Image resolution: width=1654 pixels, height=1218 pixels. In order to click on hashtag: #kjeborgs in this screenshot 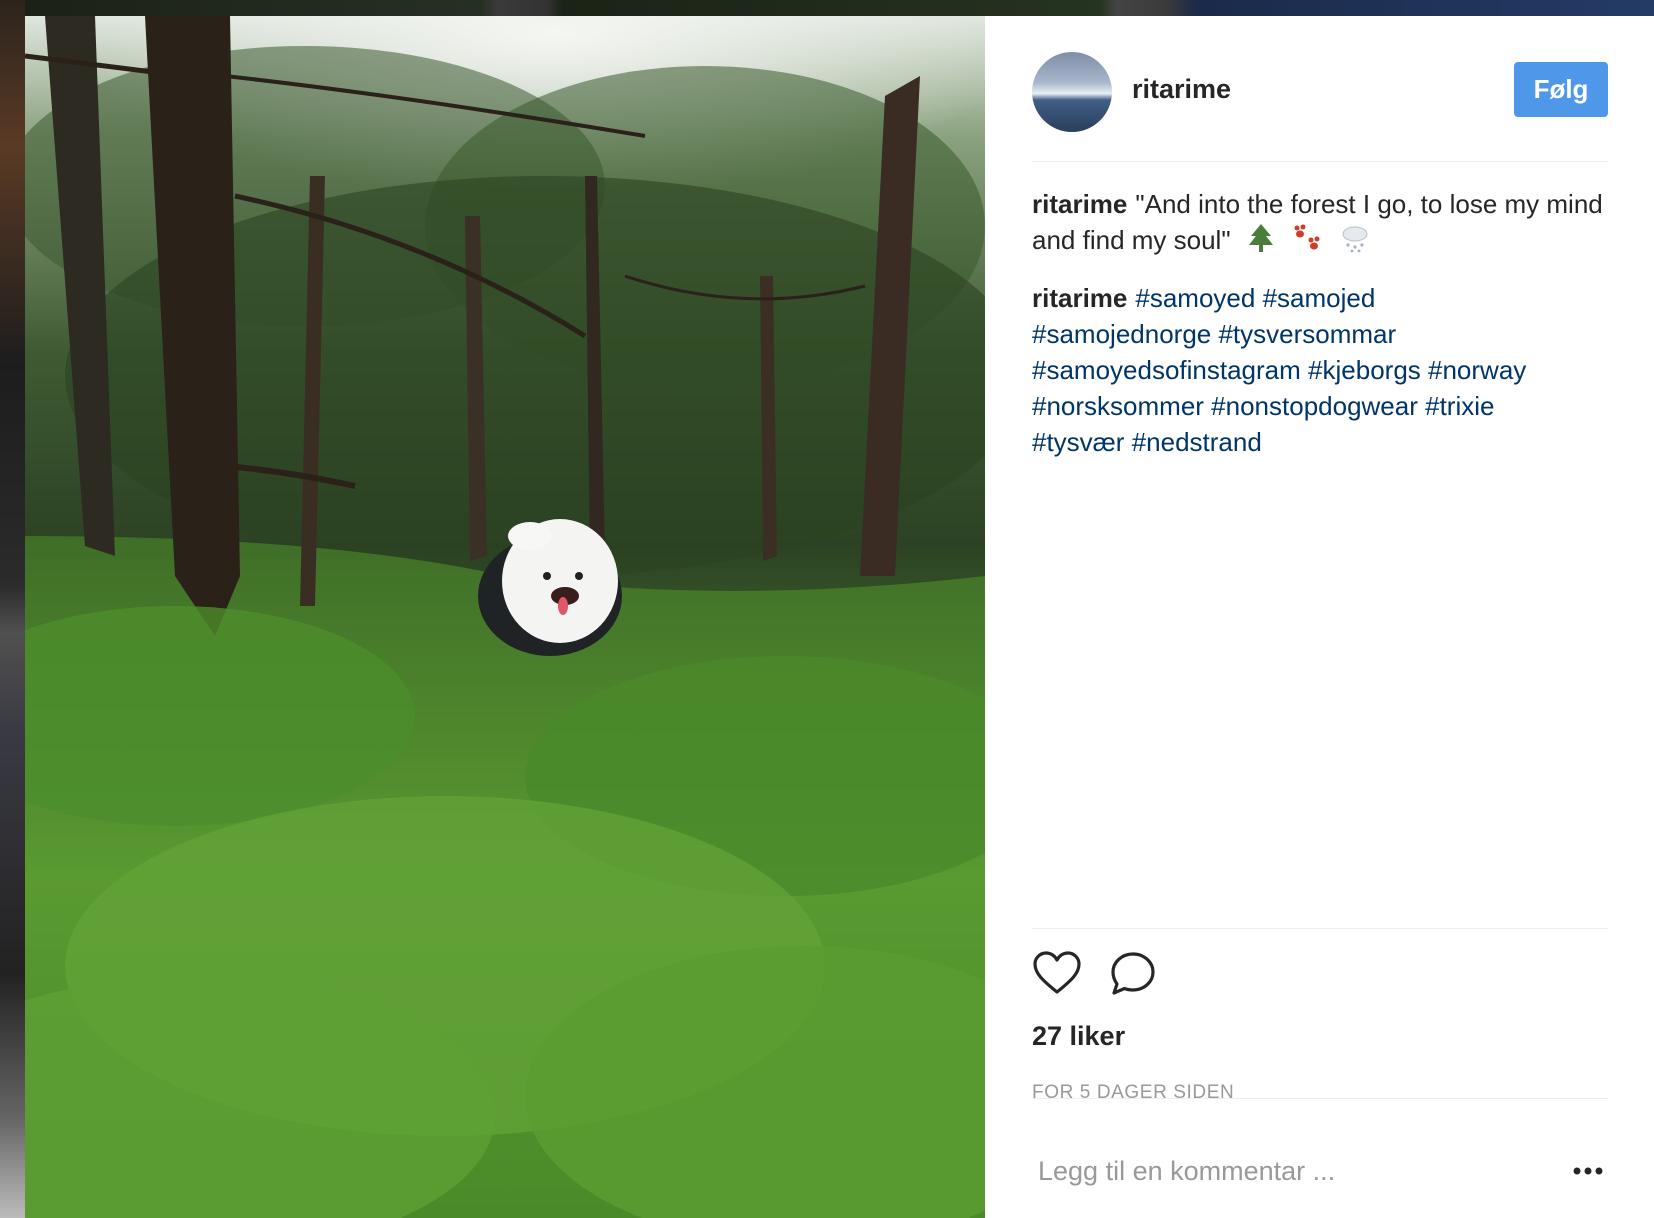, I will do `click(1364, 370)`.